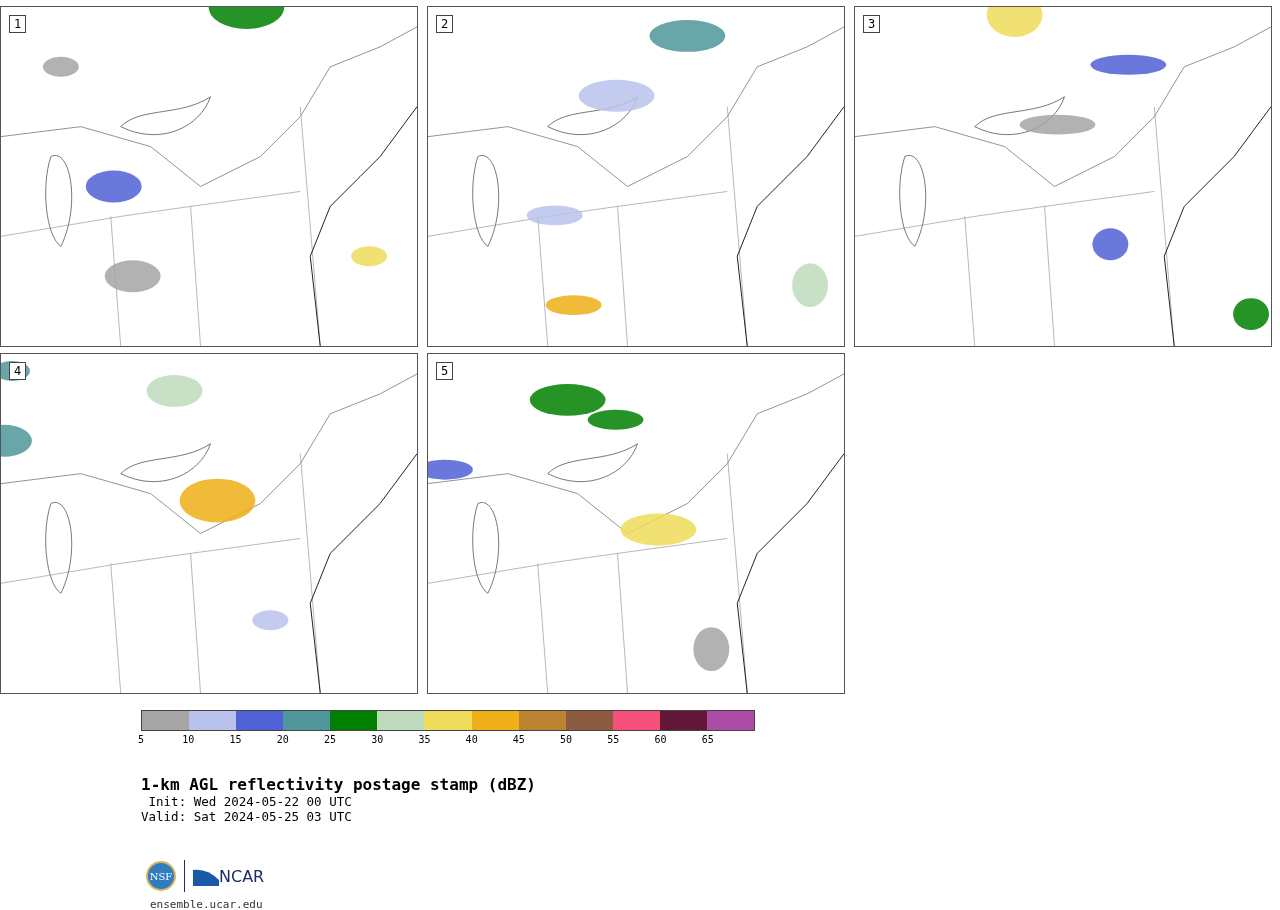 The image size is (1280, 910). I want to click on tick-label: 55, so click(613, 739).